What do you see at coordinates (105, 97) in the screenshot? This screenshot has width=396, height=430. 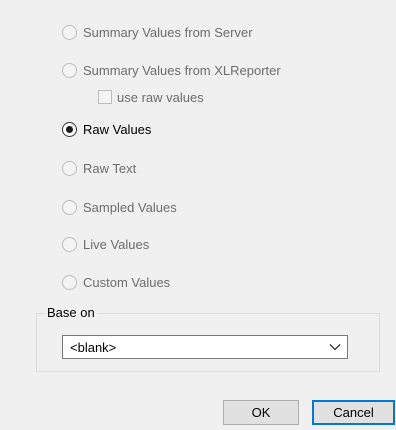 I see `checkbox-box` at bounding box center [105, 97].